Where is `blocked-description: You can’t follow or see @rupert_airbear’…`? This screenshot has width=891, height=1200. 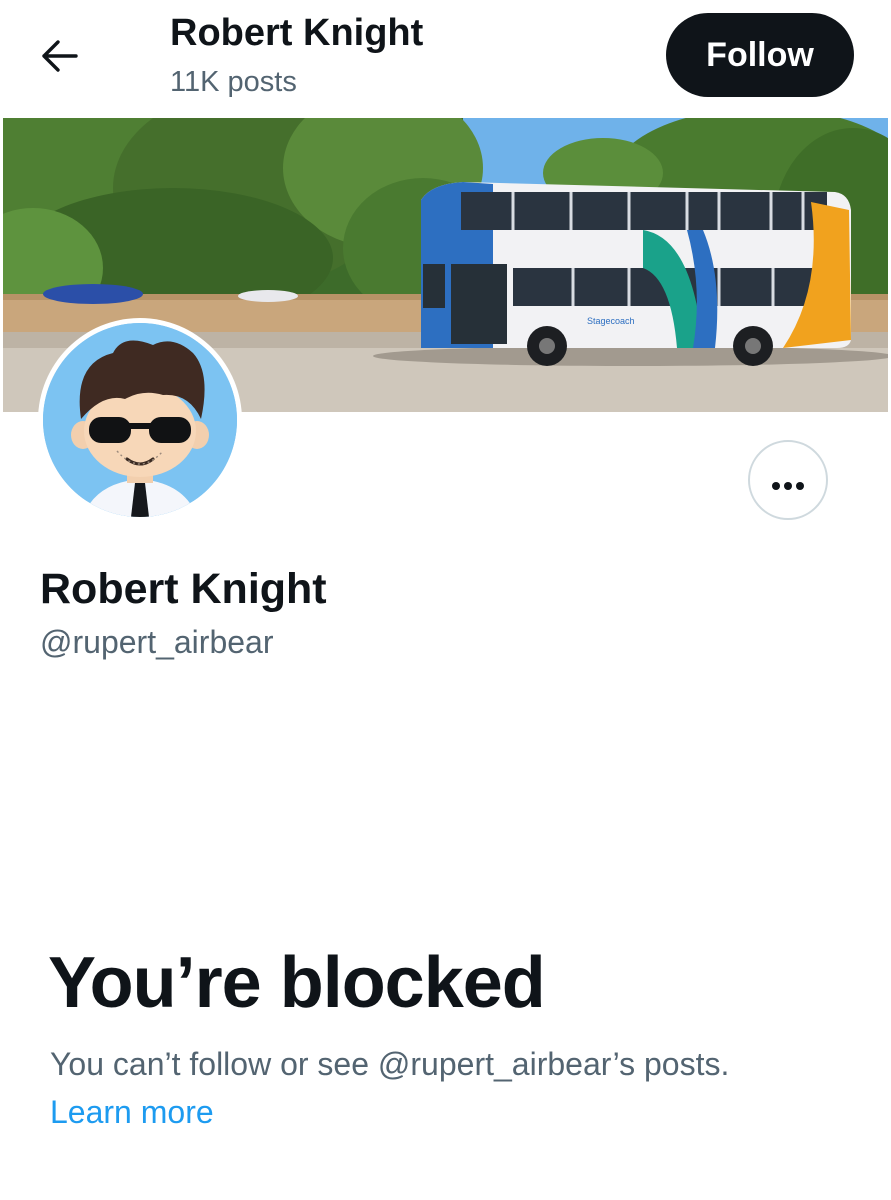
blocked-description: You can’t follow or see @rupert_airbear’… is located at coordinates (390, 1064).